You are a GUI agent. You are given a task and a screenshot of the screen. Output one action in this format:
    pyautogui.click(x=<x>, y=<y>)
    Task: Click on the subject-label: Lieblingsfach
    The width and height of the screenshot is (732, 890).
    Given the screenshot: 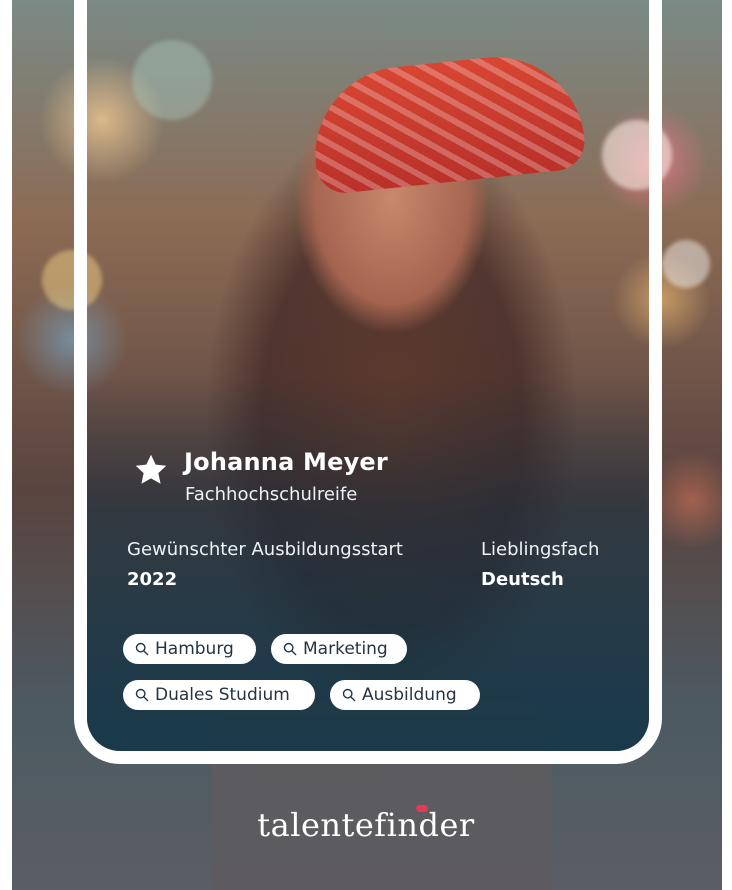 What is the action you would take?
    pyautogui.click(x=540, y=549)
    